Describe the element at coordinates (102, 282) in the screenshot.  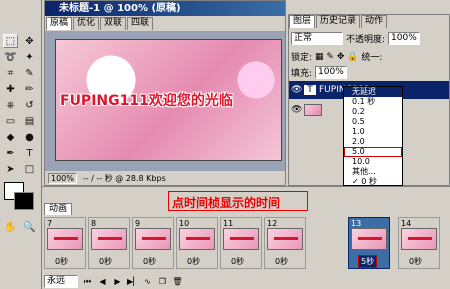
I see `prev-frame-icon: ◀` at that location.